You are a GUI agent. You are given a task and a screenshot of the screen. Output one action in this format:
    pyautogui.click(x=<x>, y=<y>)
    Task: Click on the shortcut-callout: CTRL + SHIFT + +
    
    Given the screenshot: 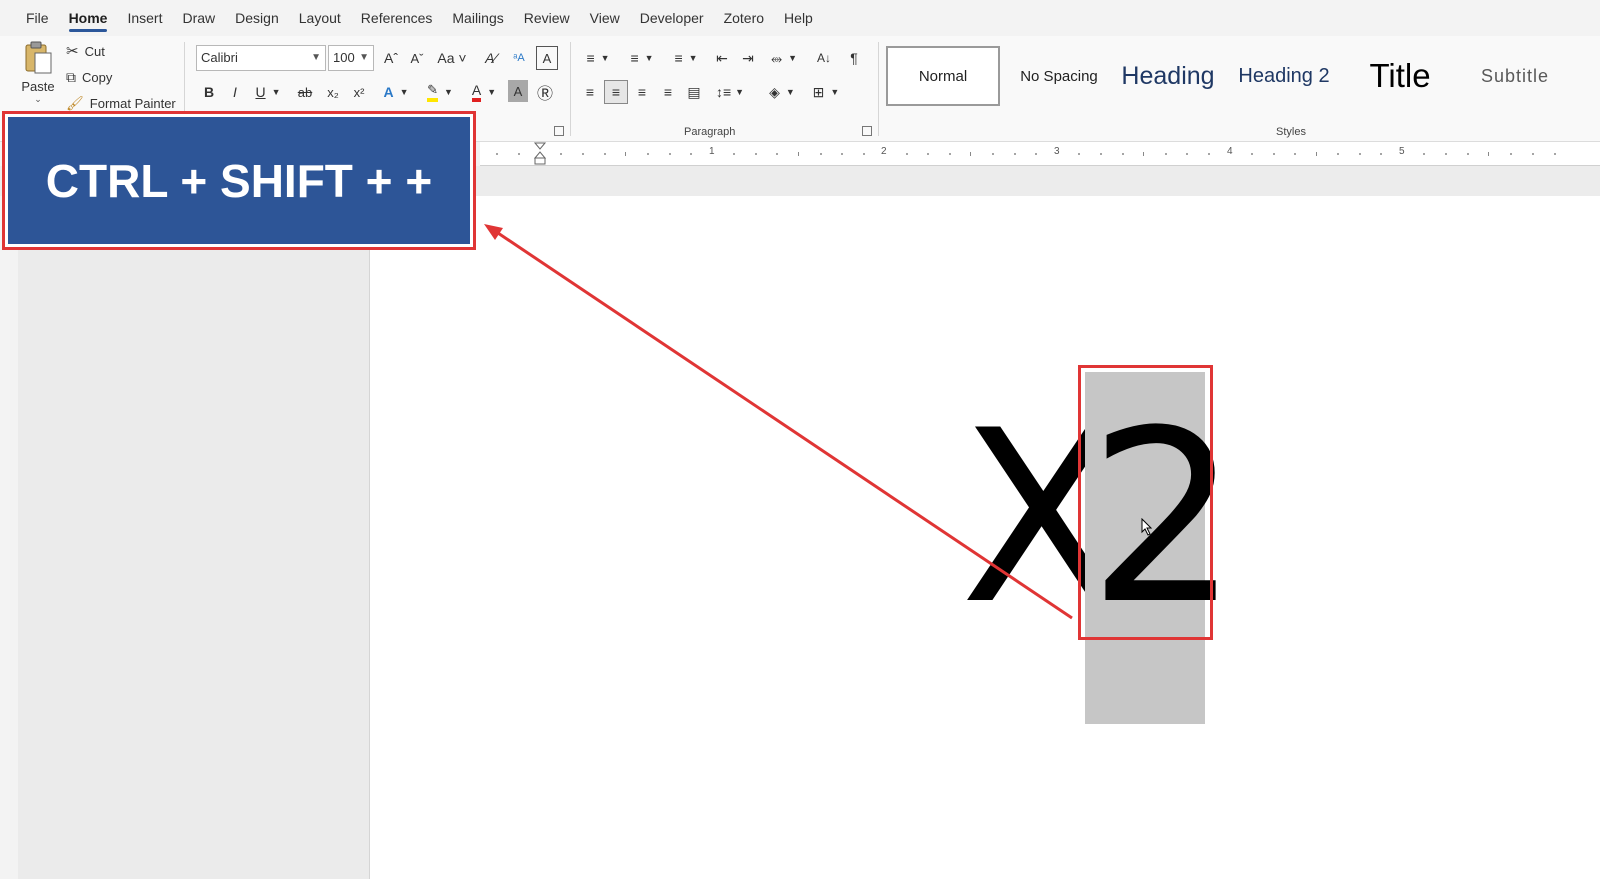 What is the action you would take?
    pyautogui.click(x=239, y=180)
    